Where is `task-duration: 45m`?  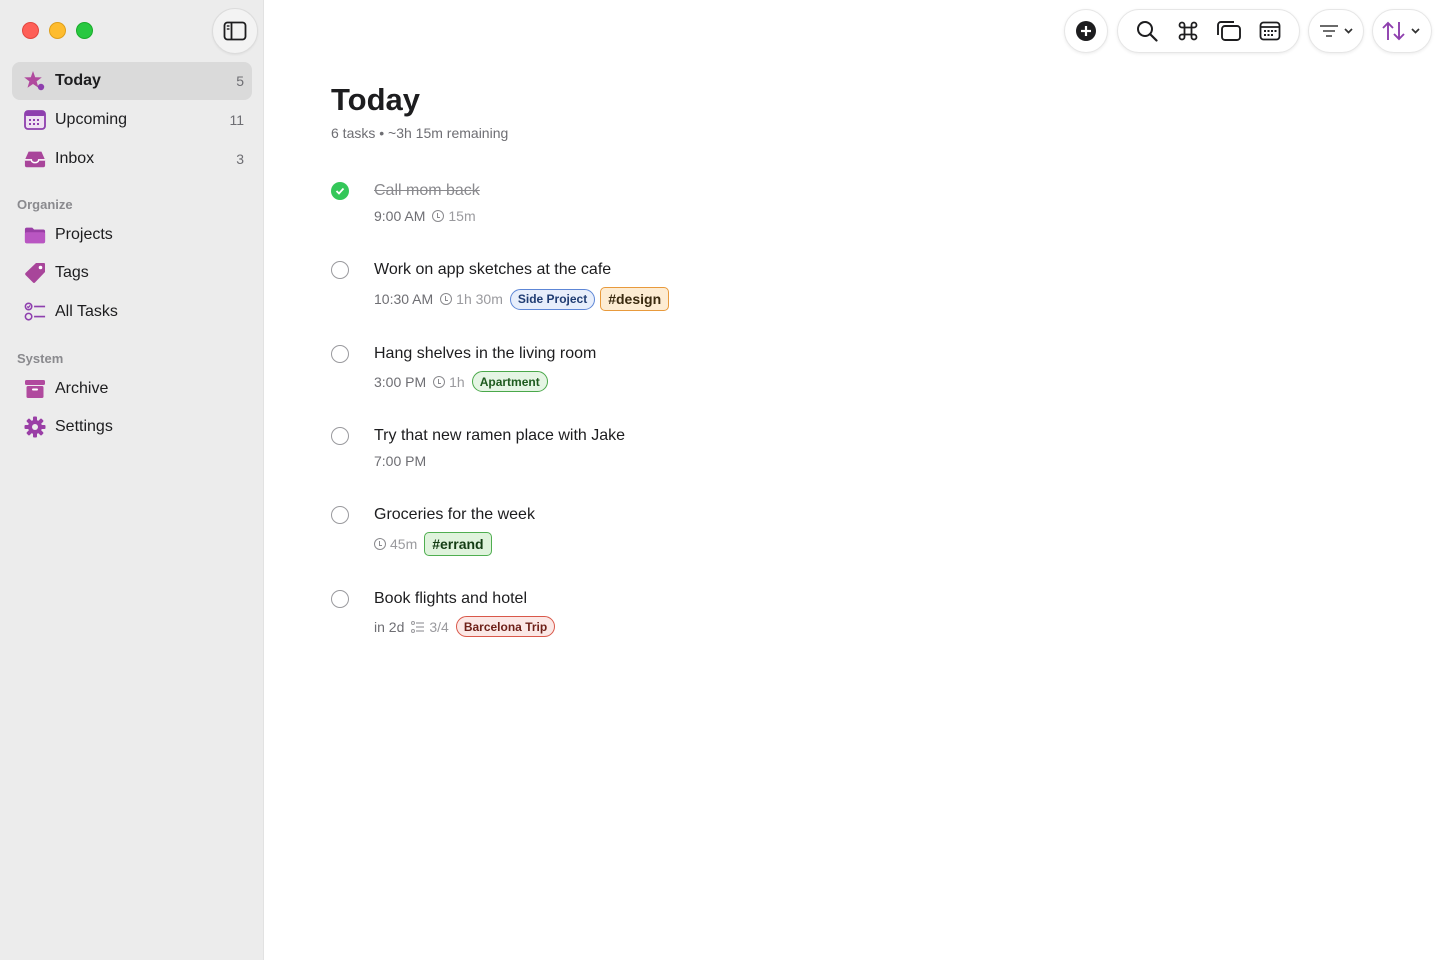 task-duration: 45m is located at coordinates (395, 544).